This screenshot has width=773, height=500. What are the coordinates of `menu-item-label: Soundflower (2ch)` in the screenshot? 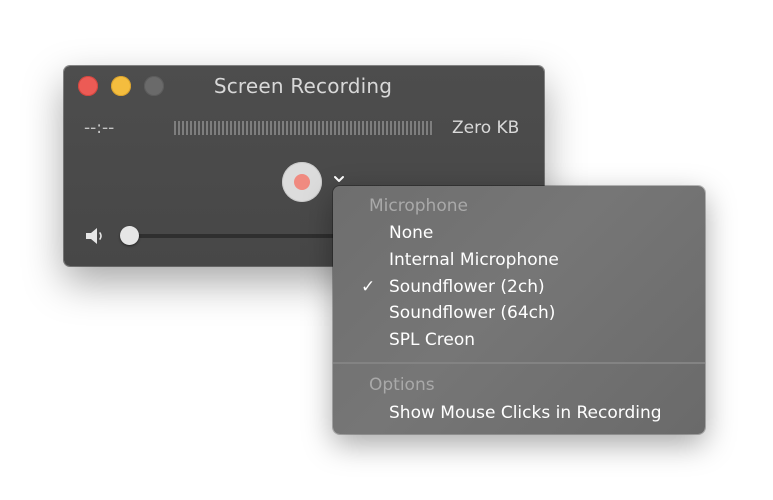 It's located at (467, 287).